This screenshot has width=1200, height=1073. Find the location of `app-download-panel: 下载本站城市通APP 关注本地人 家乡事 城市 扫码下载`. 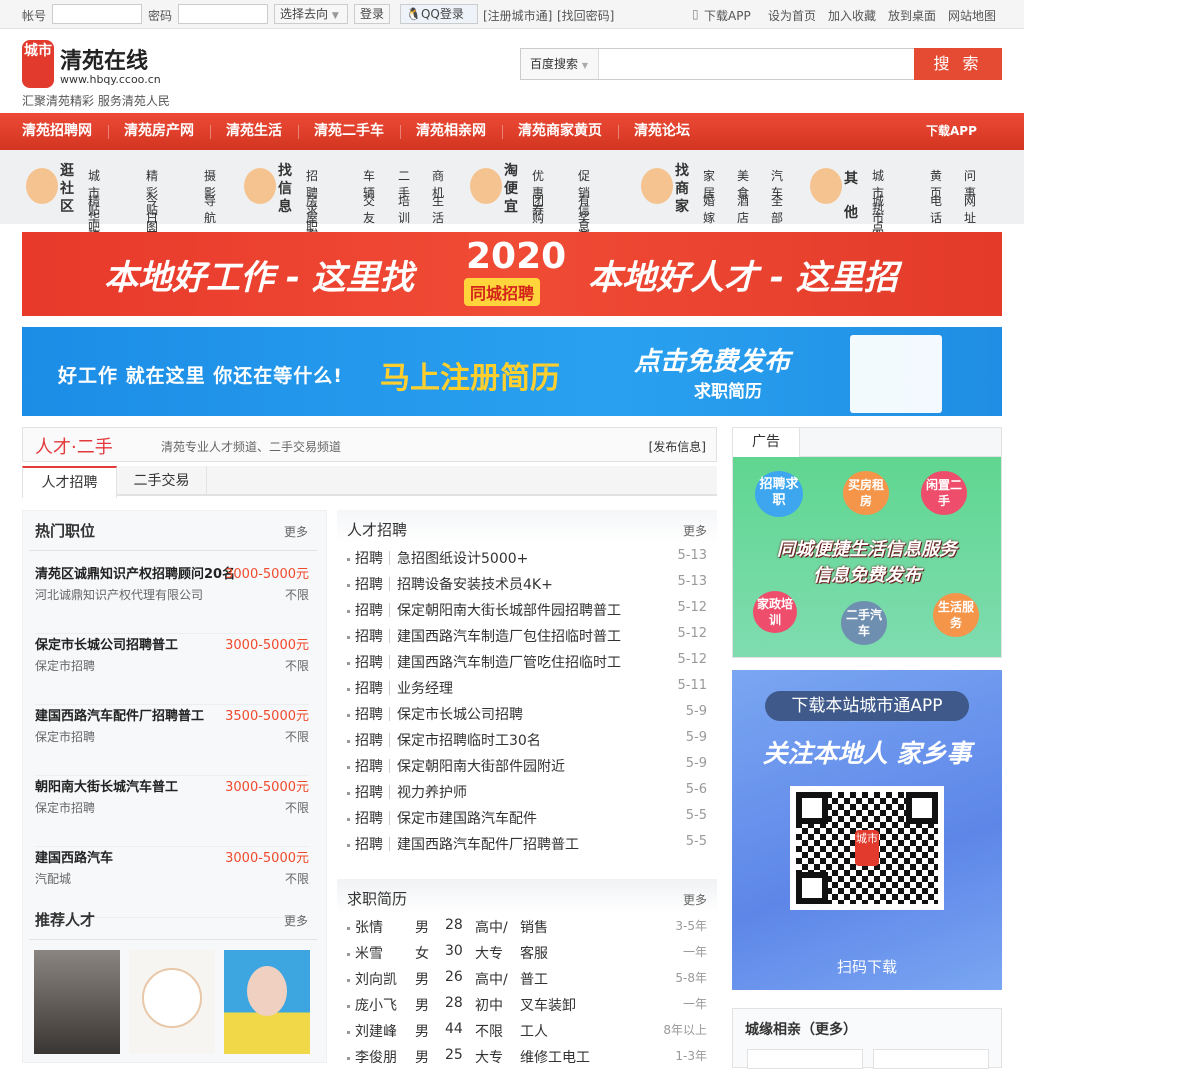

app-download-panel: 下载本站城市通APP 关注本地人 家乡事 城市 扫码下载 is located at coordinates (867, 830).